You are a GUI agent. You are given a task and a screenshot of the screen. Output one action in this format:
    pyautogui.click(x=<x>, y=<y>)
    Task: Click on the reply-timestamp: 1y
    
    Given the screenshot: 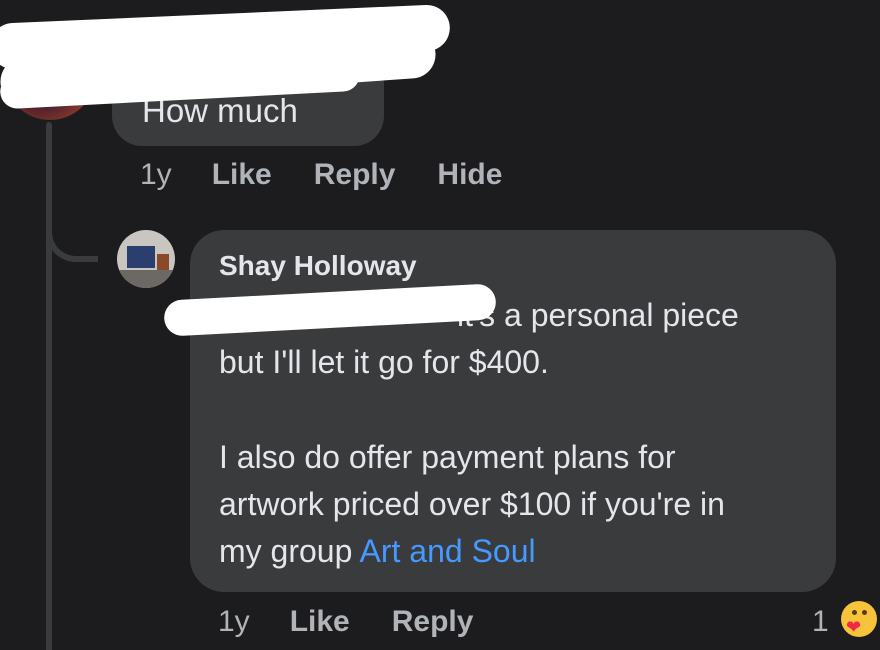 What is the action you would take?
    pyautogui.click(x=234, y=622)
    